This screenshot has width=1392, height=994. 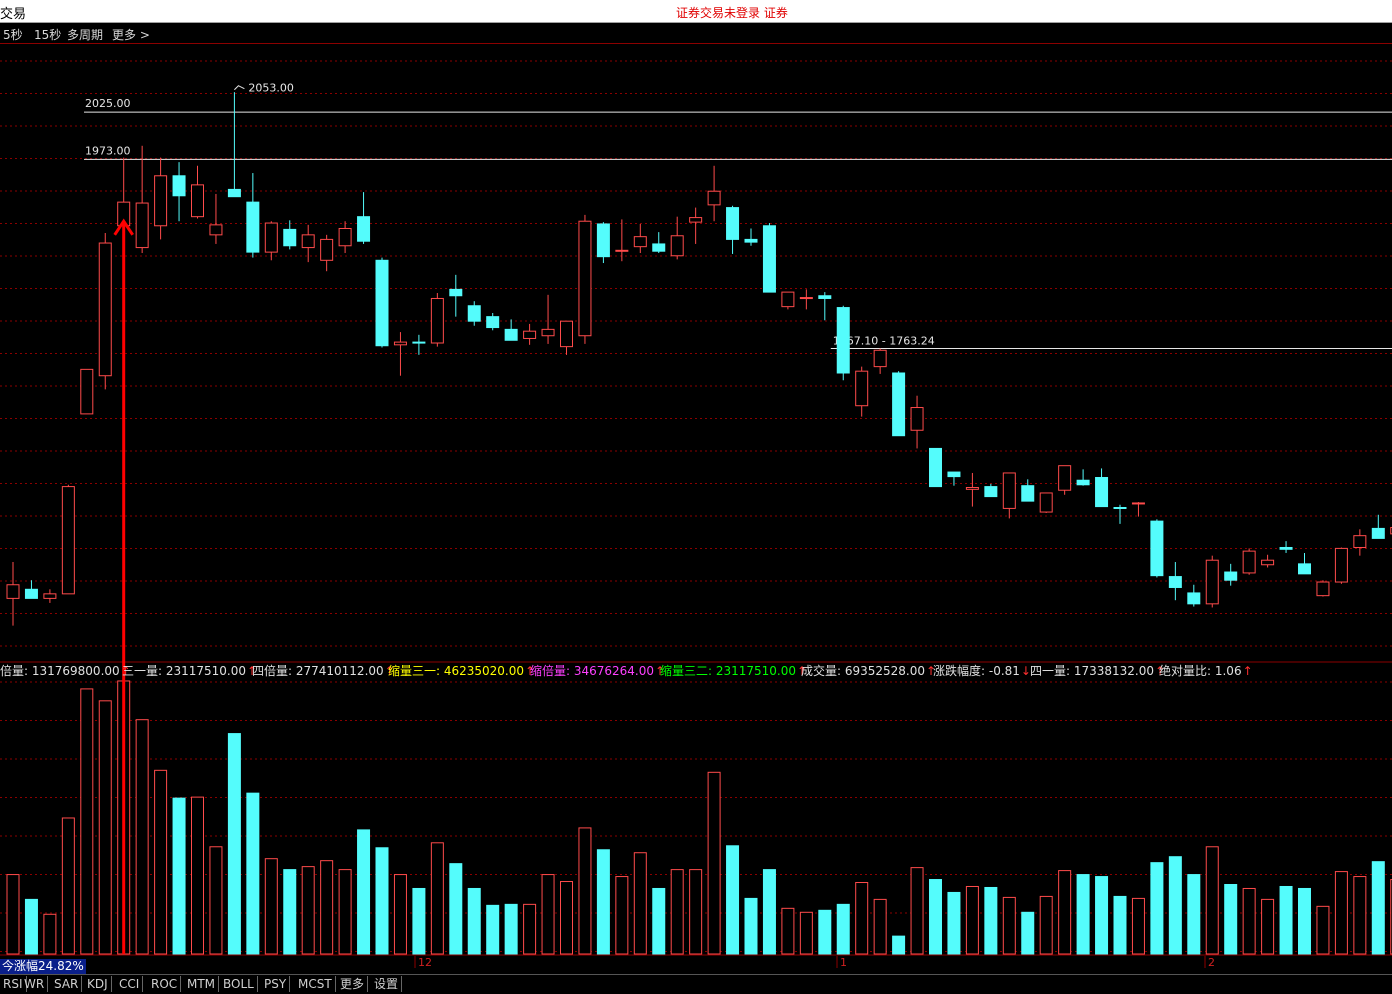 What do you see at coordinates (732, 12) in the screenshot?
I see `login-status: 证券交易未登录 证券` at bounding box center [732, 12].